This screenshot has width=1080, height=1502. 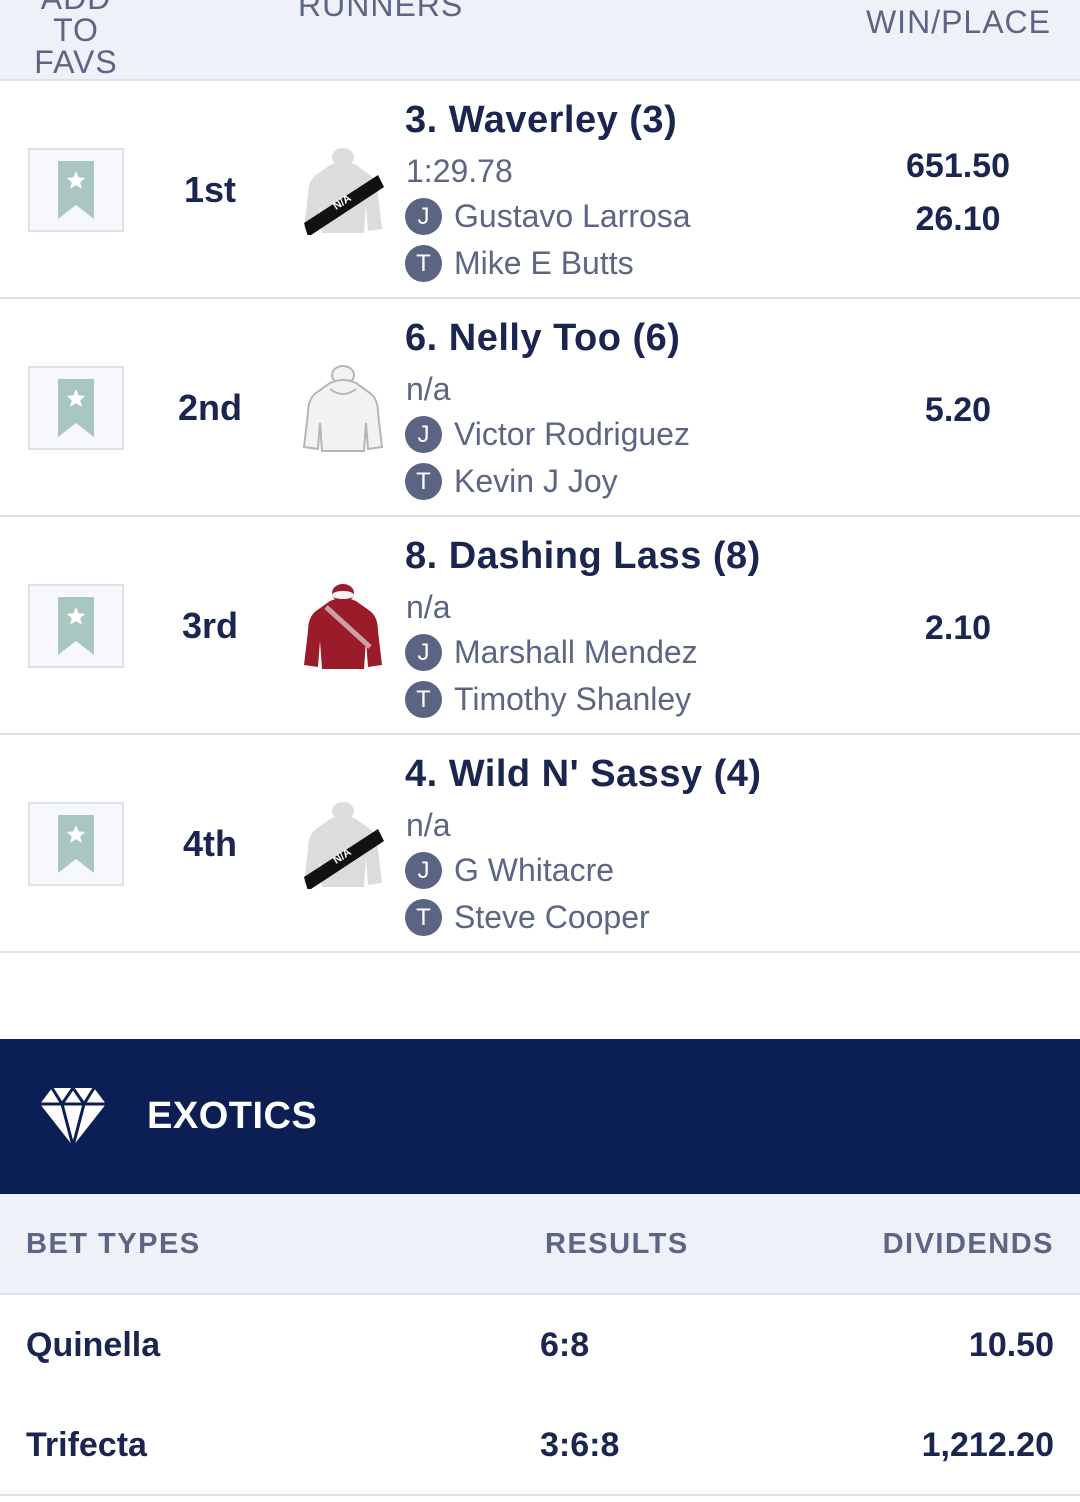 What do you see at coordinates (540, 40) in the screenshot?
I see `results-column-header: ADD TO FAVS RUNNERS WIN/PLACE` at bounding box center [540, 40].